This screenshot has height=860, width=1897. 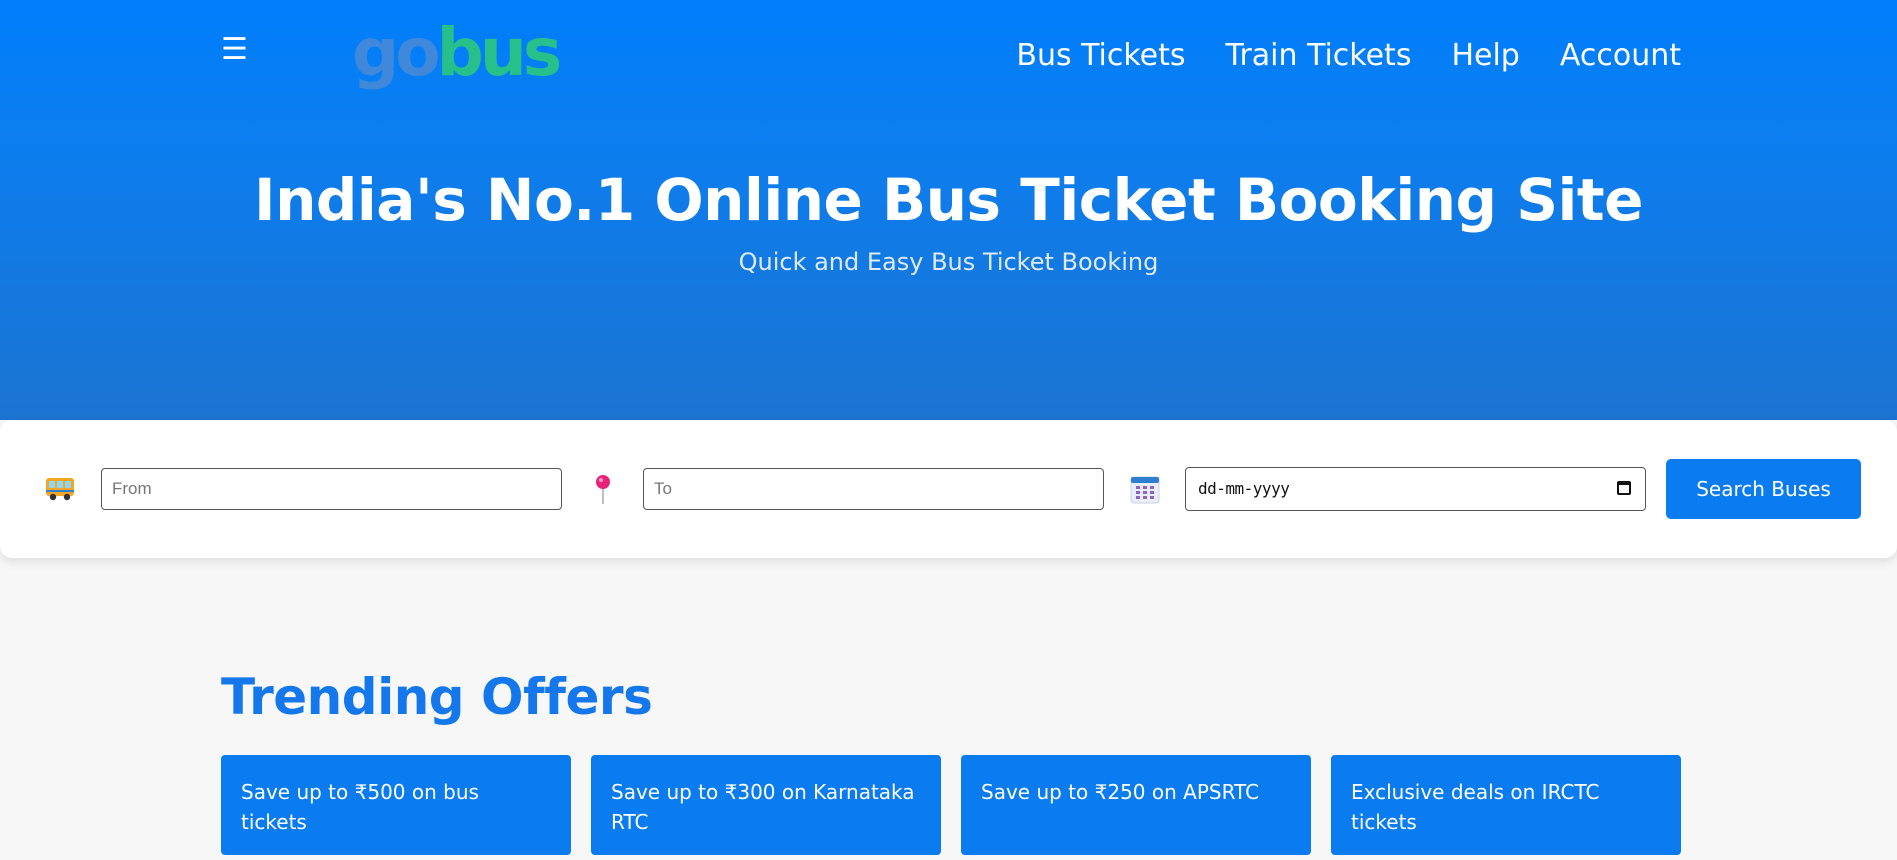 What do you see at coordinates (1506, 805) in the screenshot?
I see `offer-card: Exclusive deals on IRCTC tickets` at bounding box center [1506, 805].